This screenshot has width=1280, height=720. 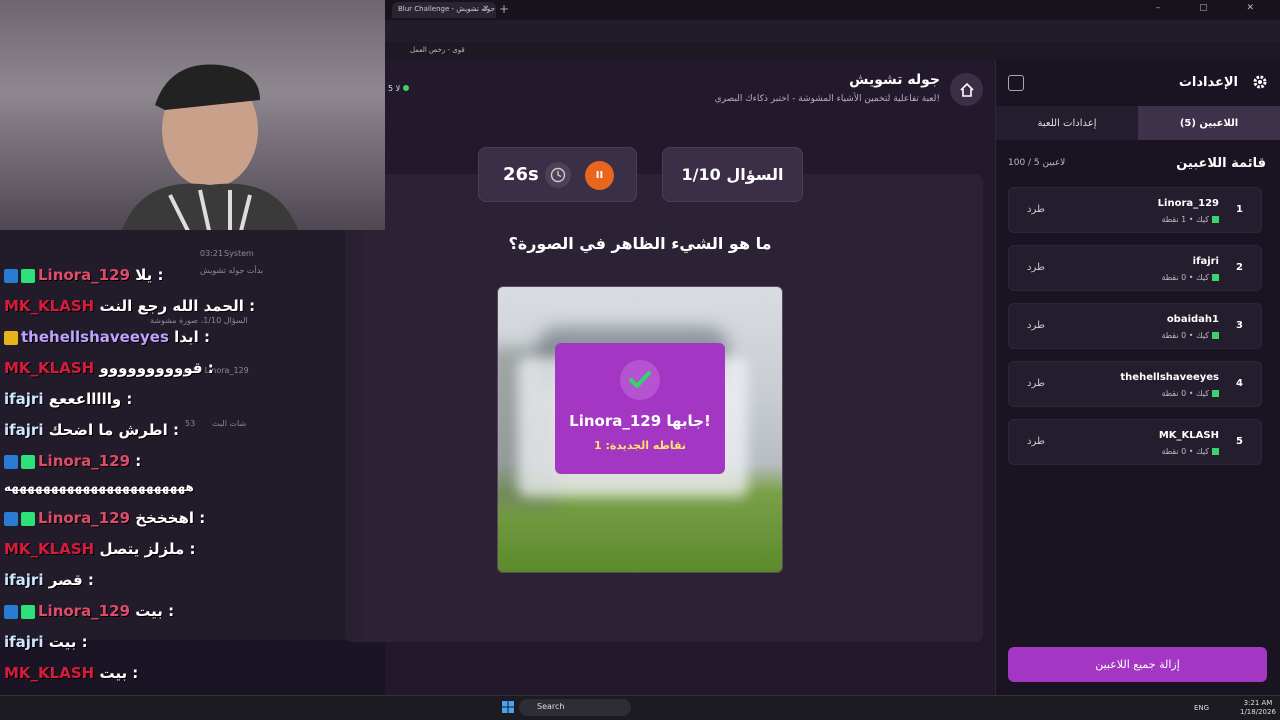 What do you see at coordinates (1239, 325) in the screenshot?
I see `player-rank: 3` at bounding box center [1239, 325].